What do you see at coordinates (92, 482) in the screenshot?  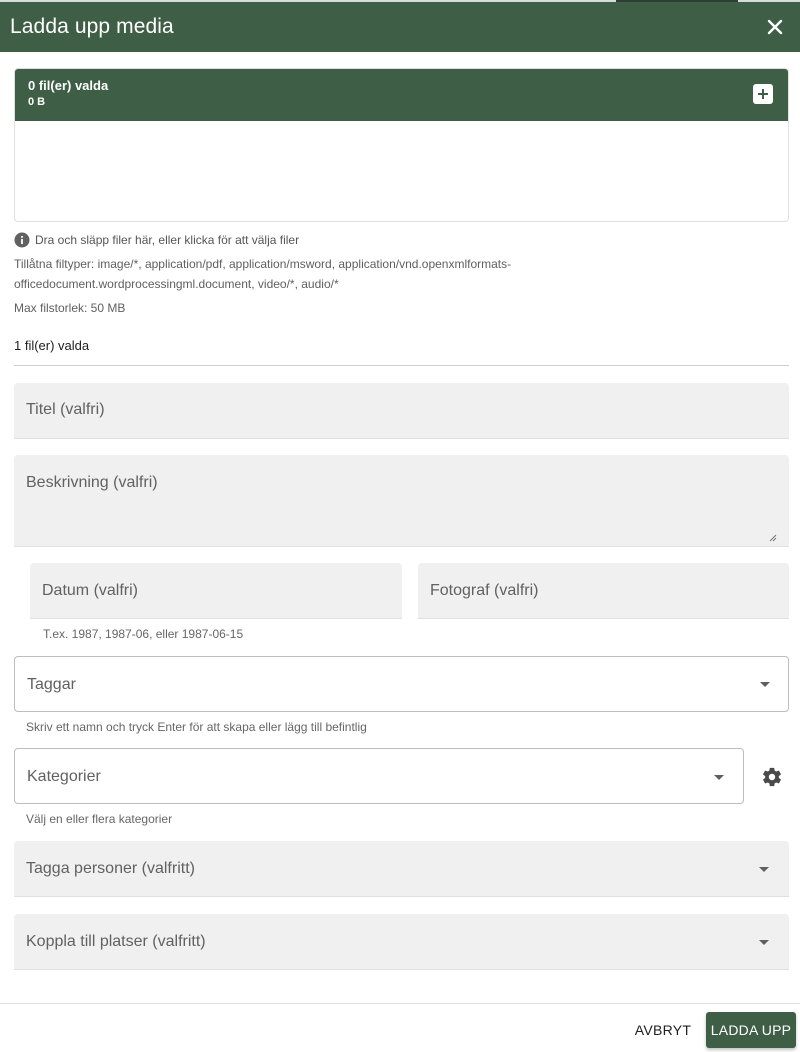 I see `description-field-label: Beskrivning (valfri)` at bounding box center [92, 482].